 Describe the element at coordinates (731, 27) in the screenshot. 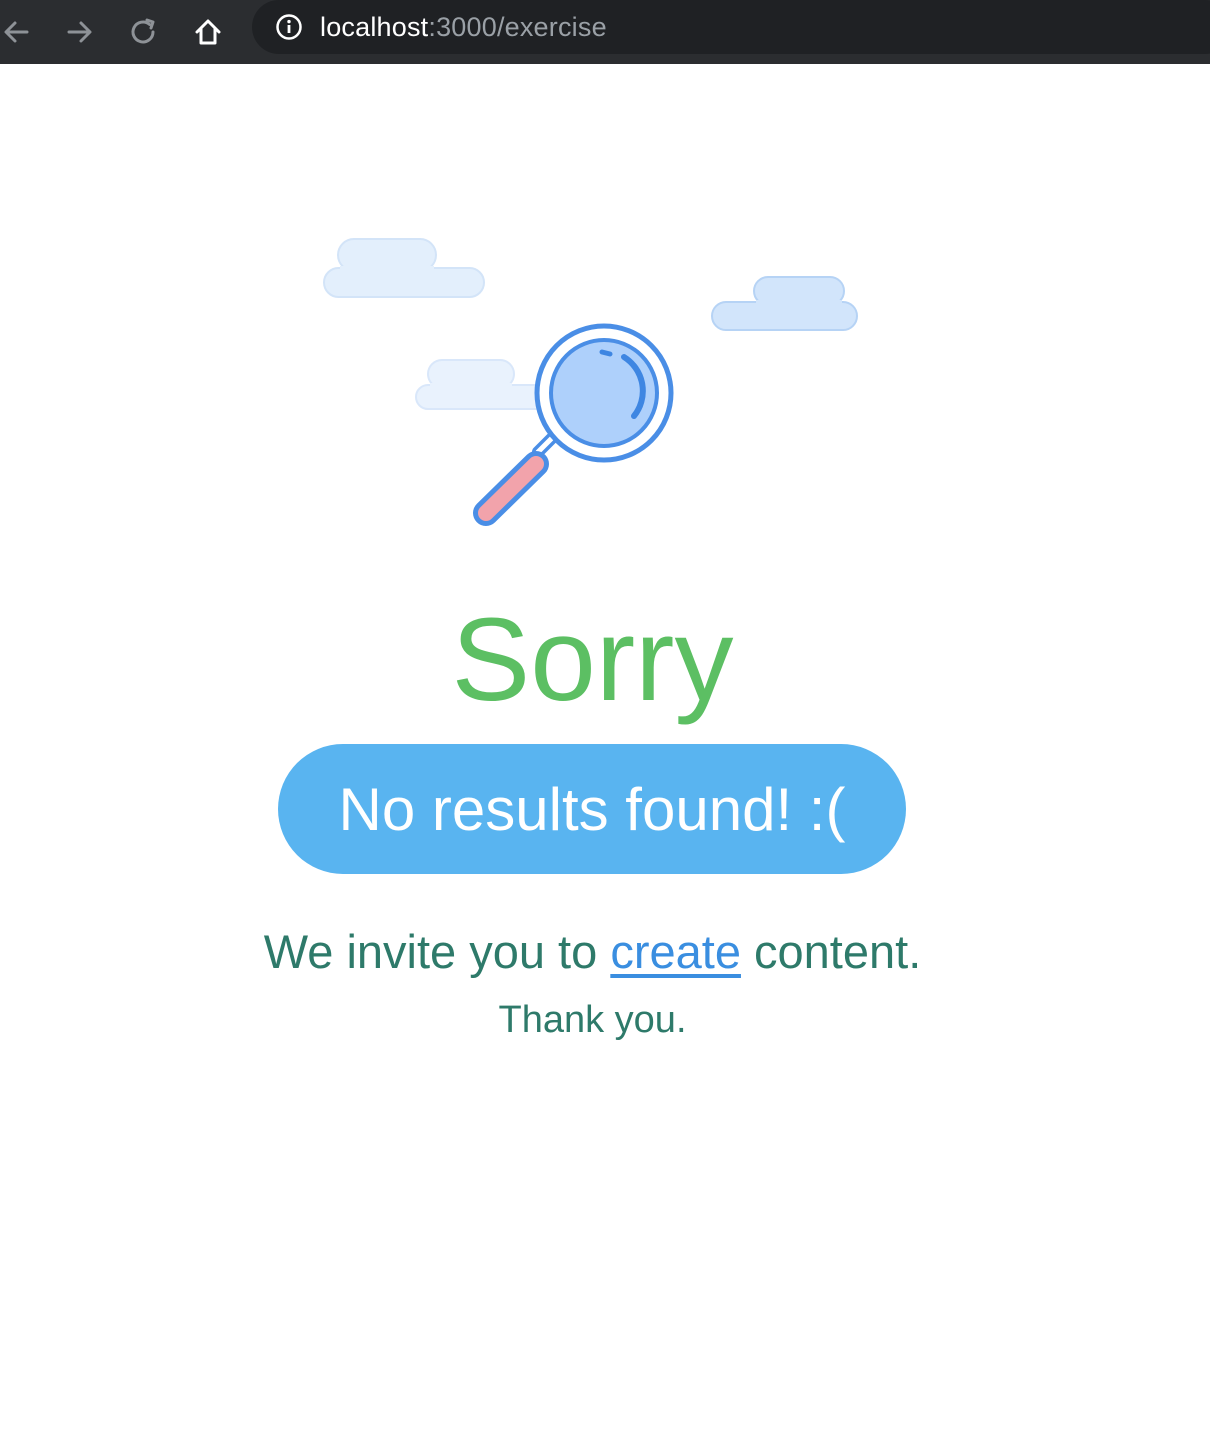

I see `address-bar: localhost:3000/exercise` at that location.